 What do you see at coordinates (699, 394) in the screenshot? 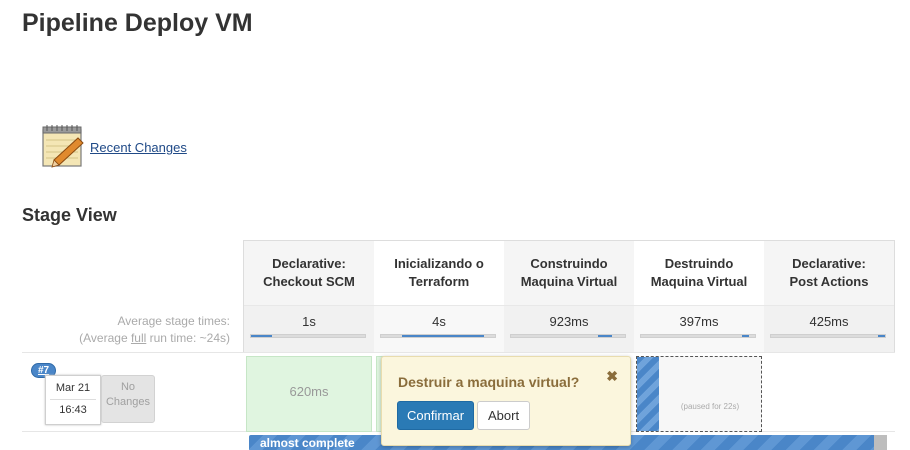
I see `stage-cell-destroy-paused: (paused for 22s)` at bounding box center [699, 394].